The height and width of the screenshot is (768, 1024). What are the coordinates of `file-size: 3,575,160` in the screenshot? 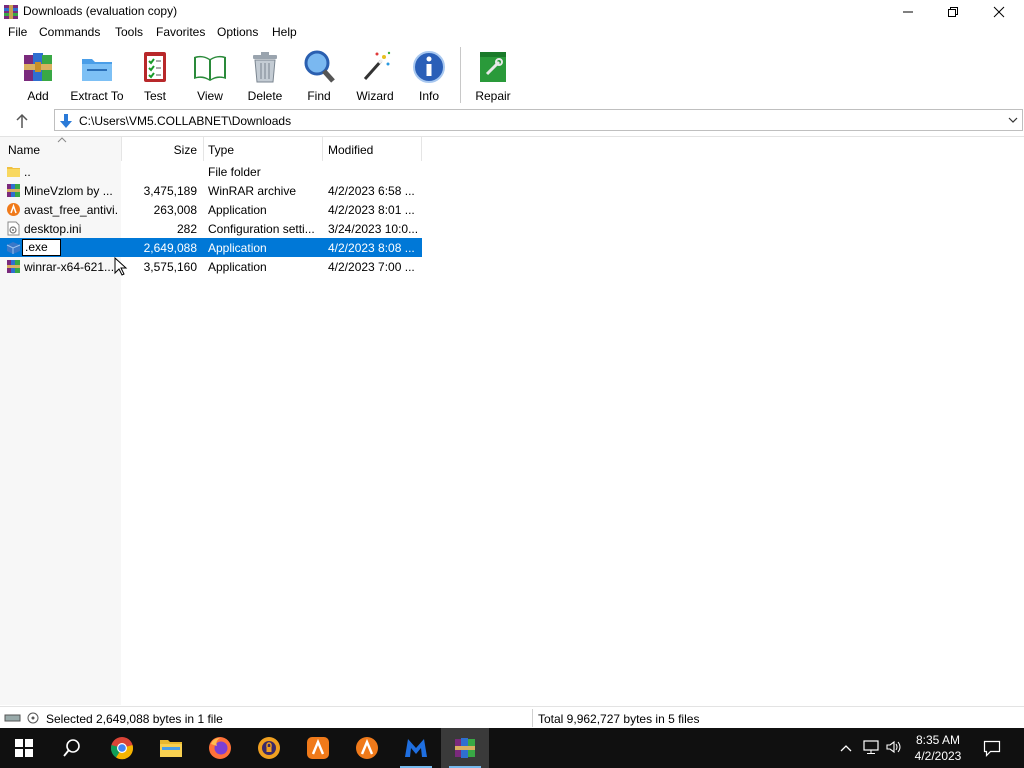 It's located at (170, 267).